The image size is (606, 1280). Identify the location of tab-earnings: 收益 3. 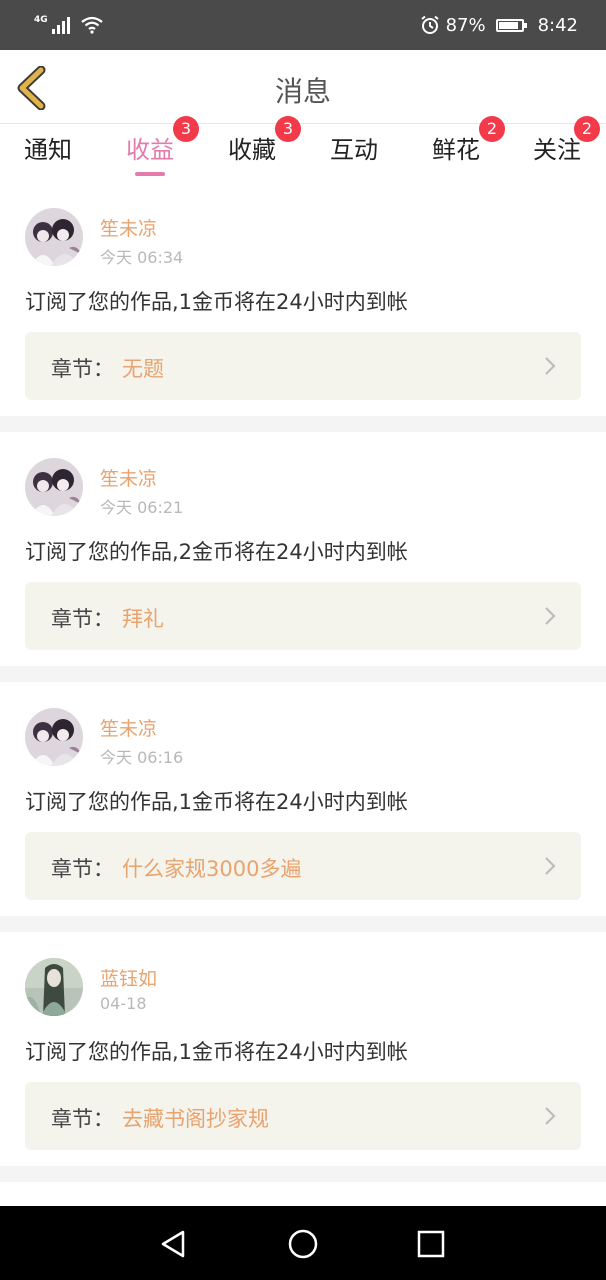
(152, 149).